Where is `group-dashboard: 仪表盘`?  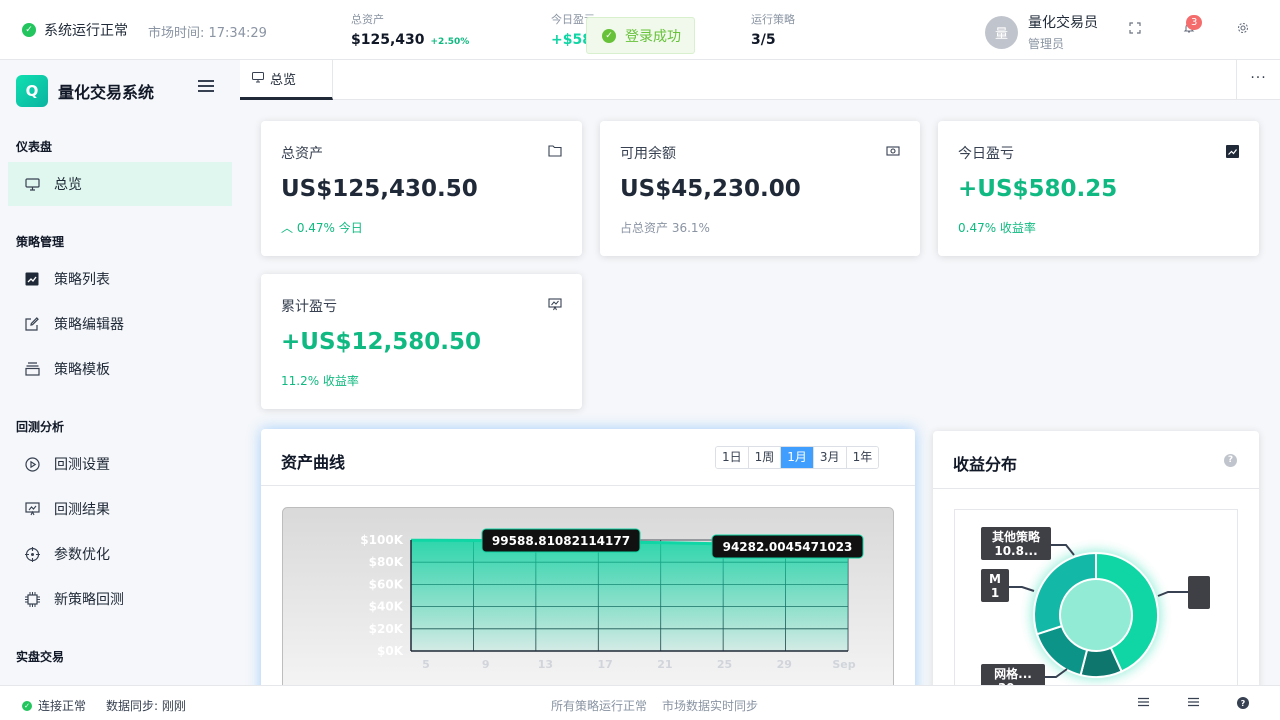
group-dashboard: 仪表盘 is located at coordinates (34, 147).